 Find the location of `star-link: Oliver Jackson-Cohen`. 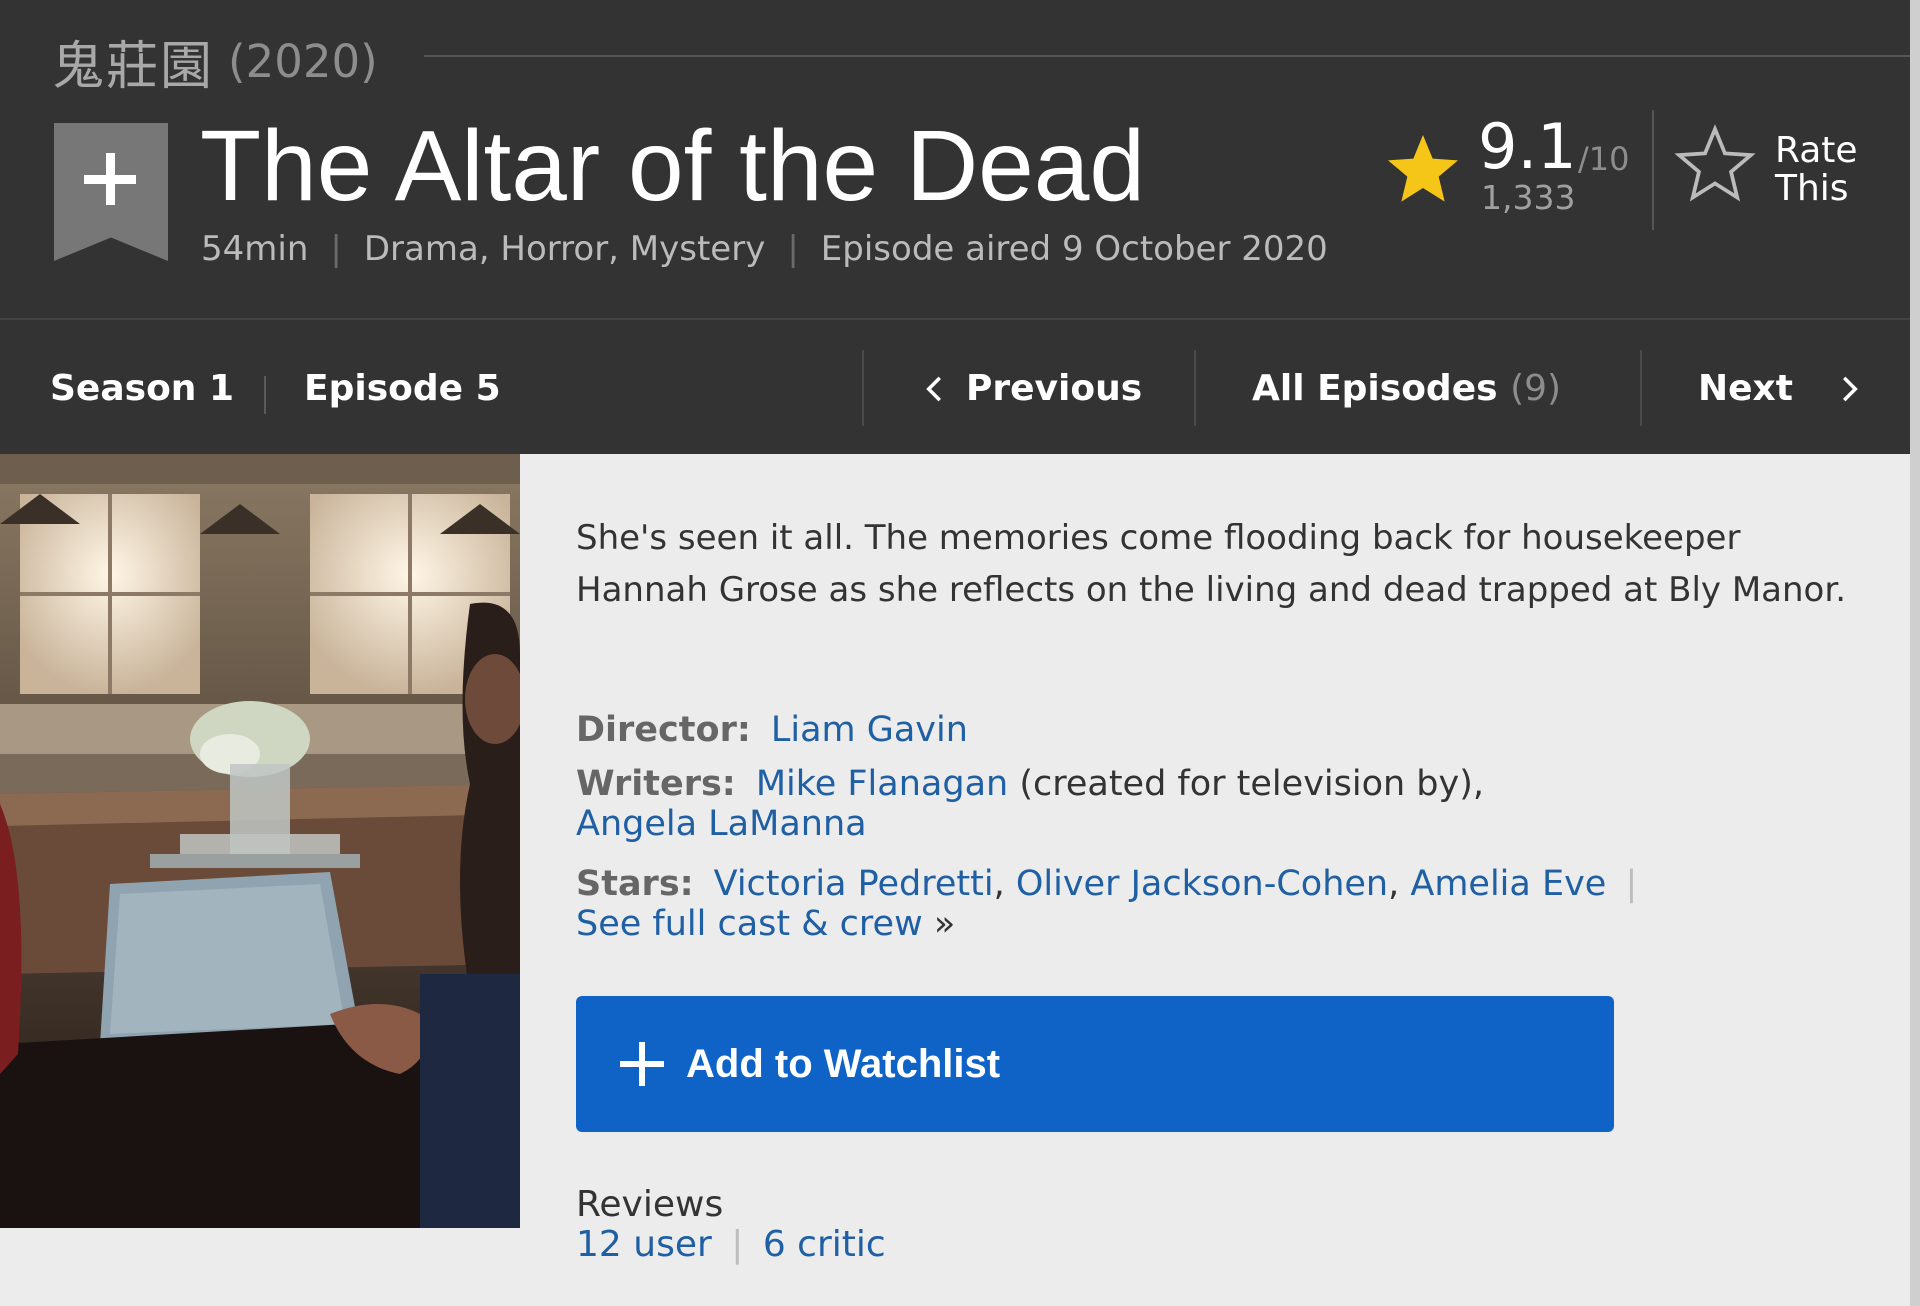

star-link: Oliver Jackson-Cohen is located at coordinates (1202, 884).